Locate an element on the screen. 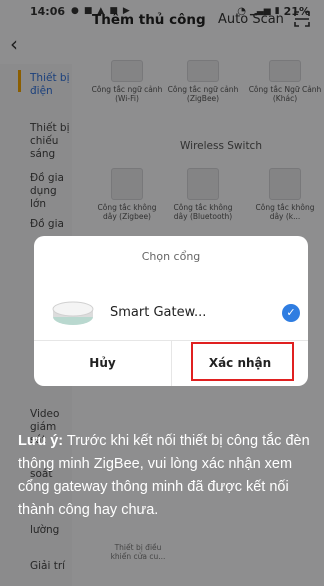 The height and width of the screenshot is (586, 324). cancel-button: Hủy is located at coordinates (102, 363).